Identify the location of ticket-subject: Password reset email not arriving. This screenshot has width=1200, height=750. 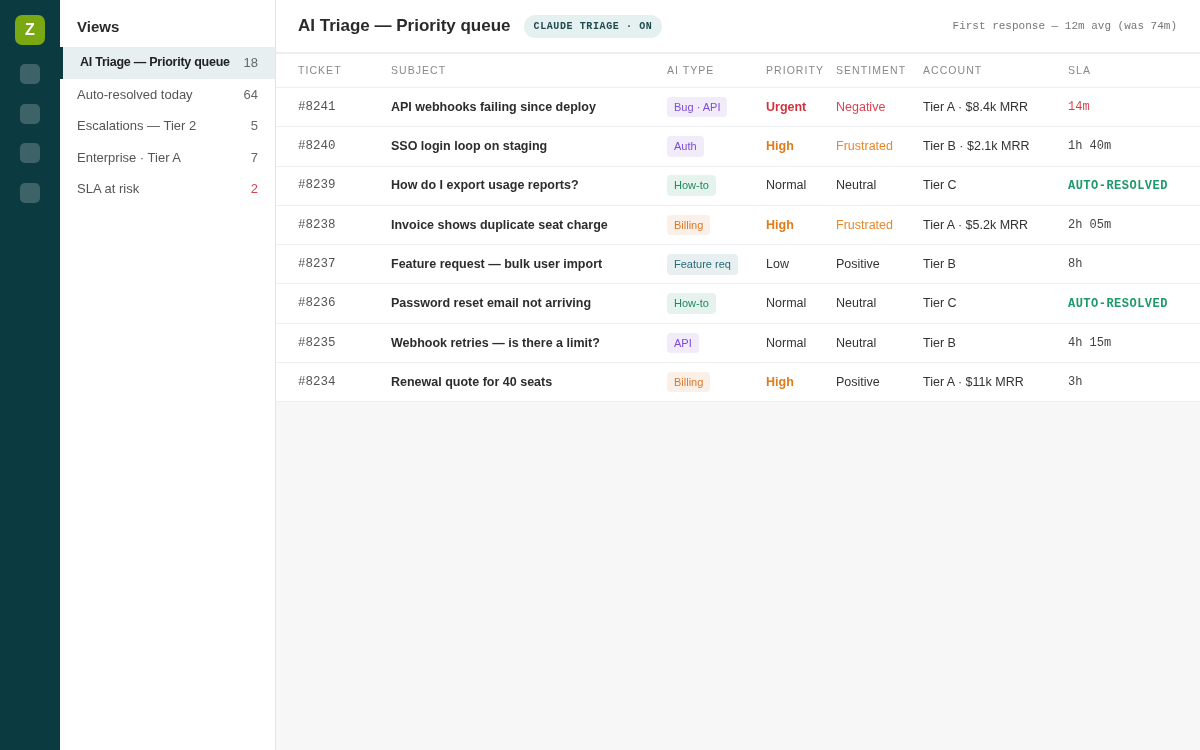
(491, 304).